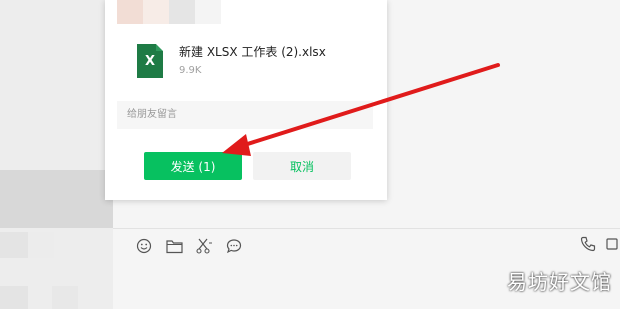  Describe the element at coordinates (361, 109) in the screenshot. I see `red-arrow-annotation` at that location.